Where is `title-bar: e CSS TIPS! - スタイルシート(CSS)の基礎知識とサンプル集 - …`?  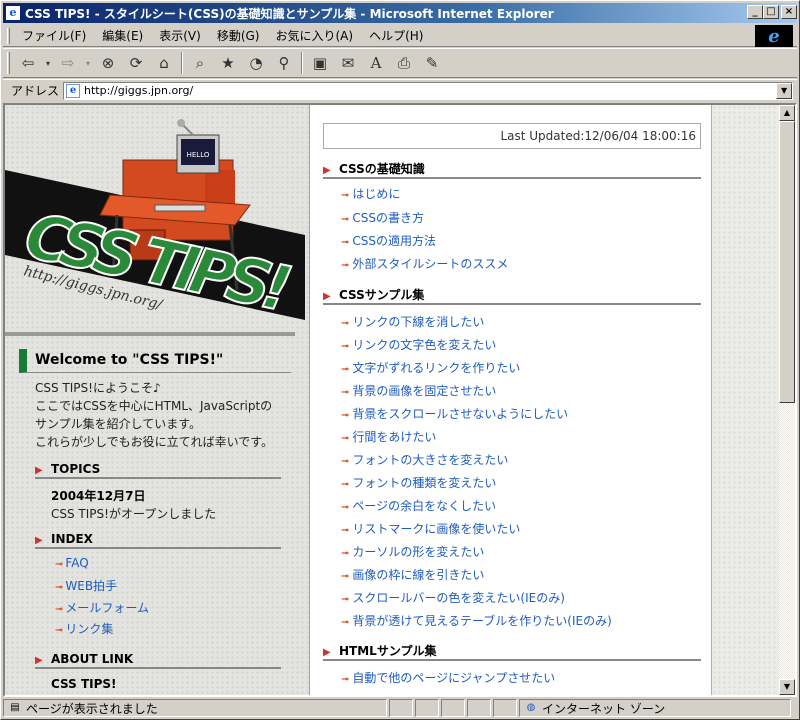 title-bar: e CSS TIPS! - スタイルシート(CSS)の基礎知識とサンプル集 - … is located at coordinates (400, 13).